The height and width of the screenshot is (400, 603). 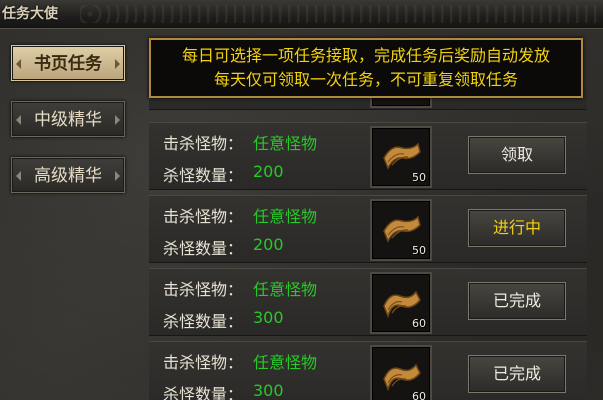 I want to click on tab-advanced-essence: 高级精华, so click(x=68, y=175).